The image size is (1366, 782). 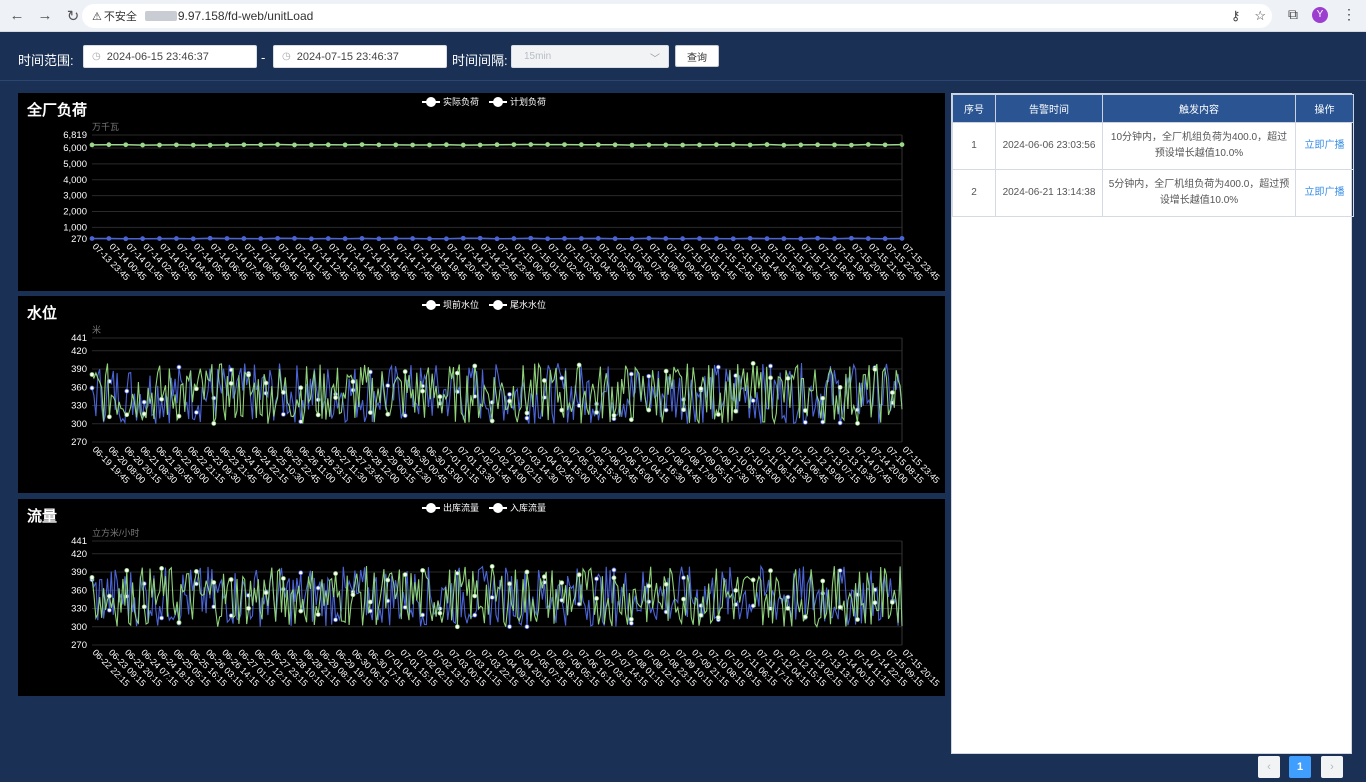 I want to click on row-index: 1, so click(x=974, y=146).